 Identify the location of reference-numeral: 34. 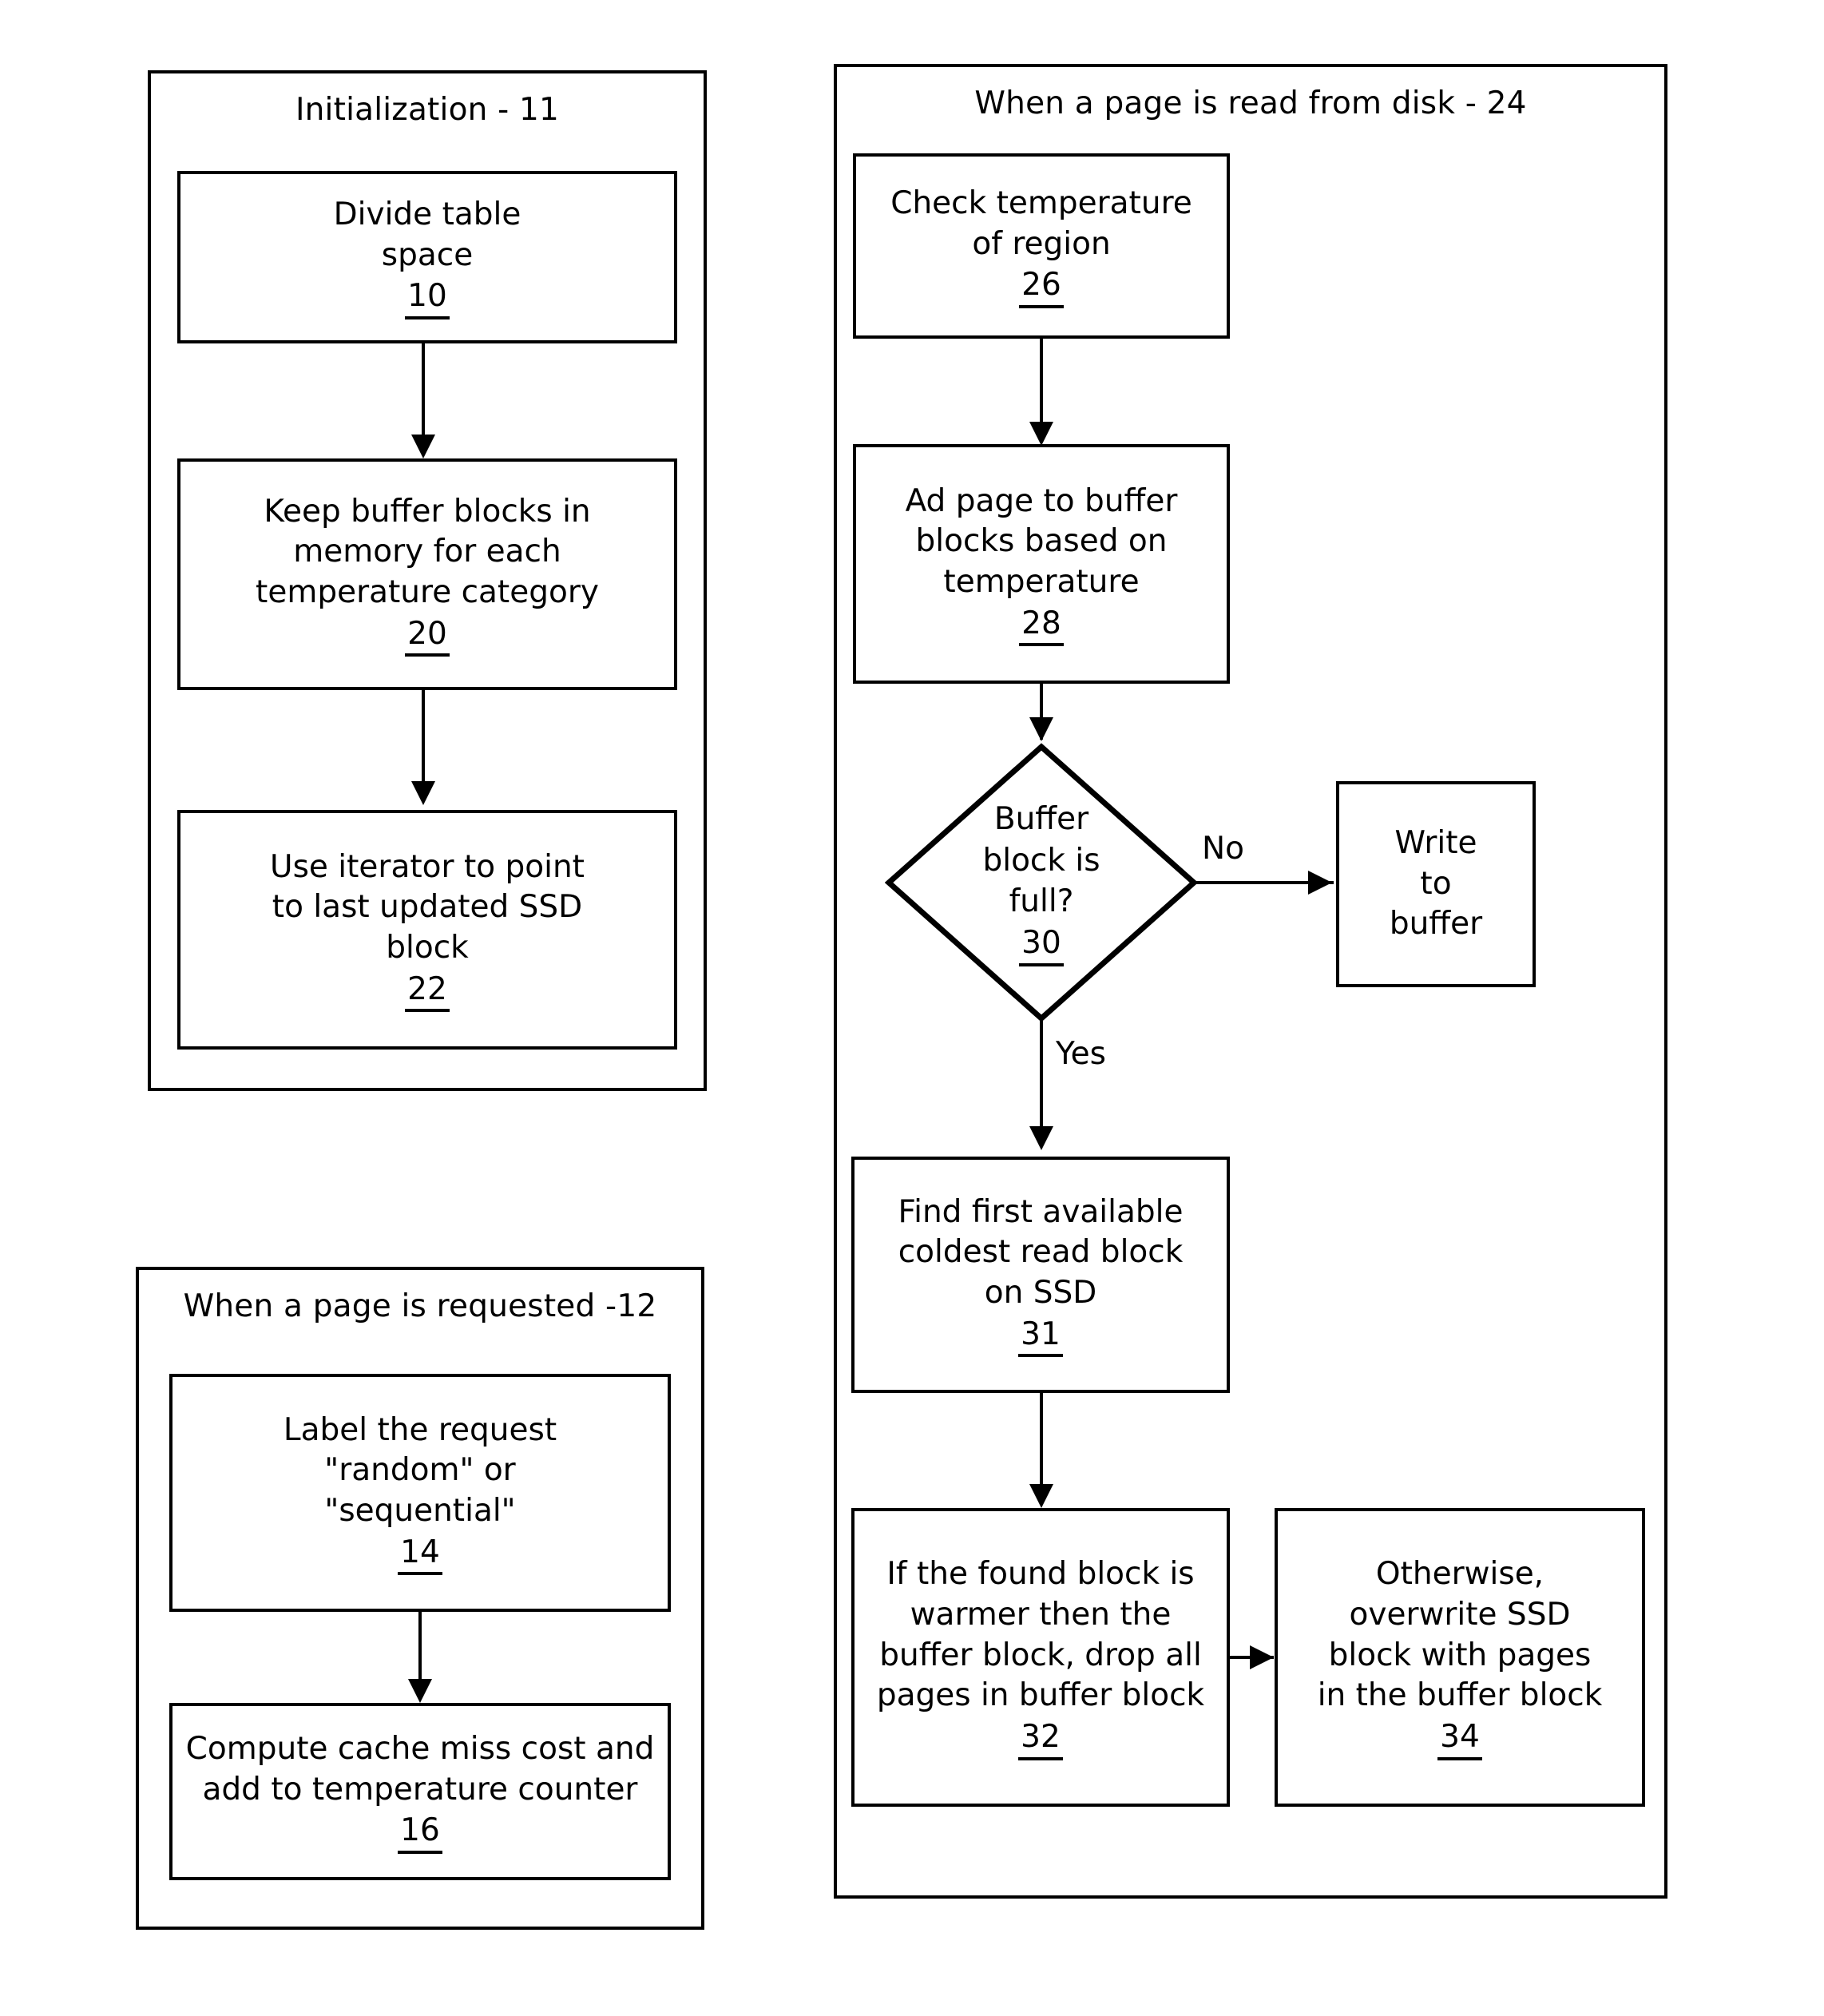
(1459, 1739).